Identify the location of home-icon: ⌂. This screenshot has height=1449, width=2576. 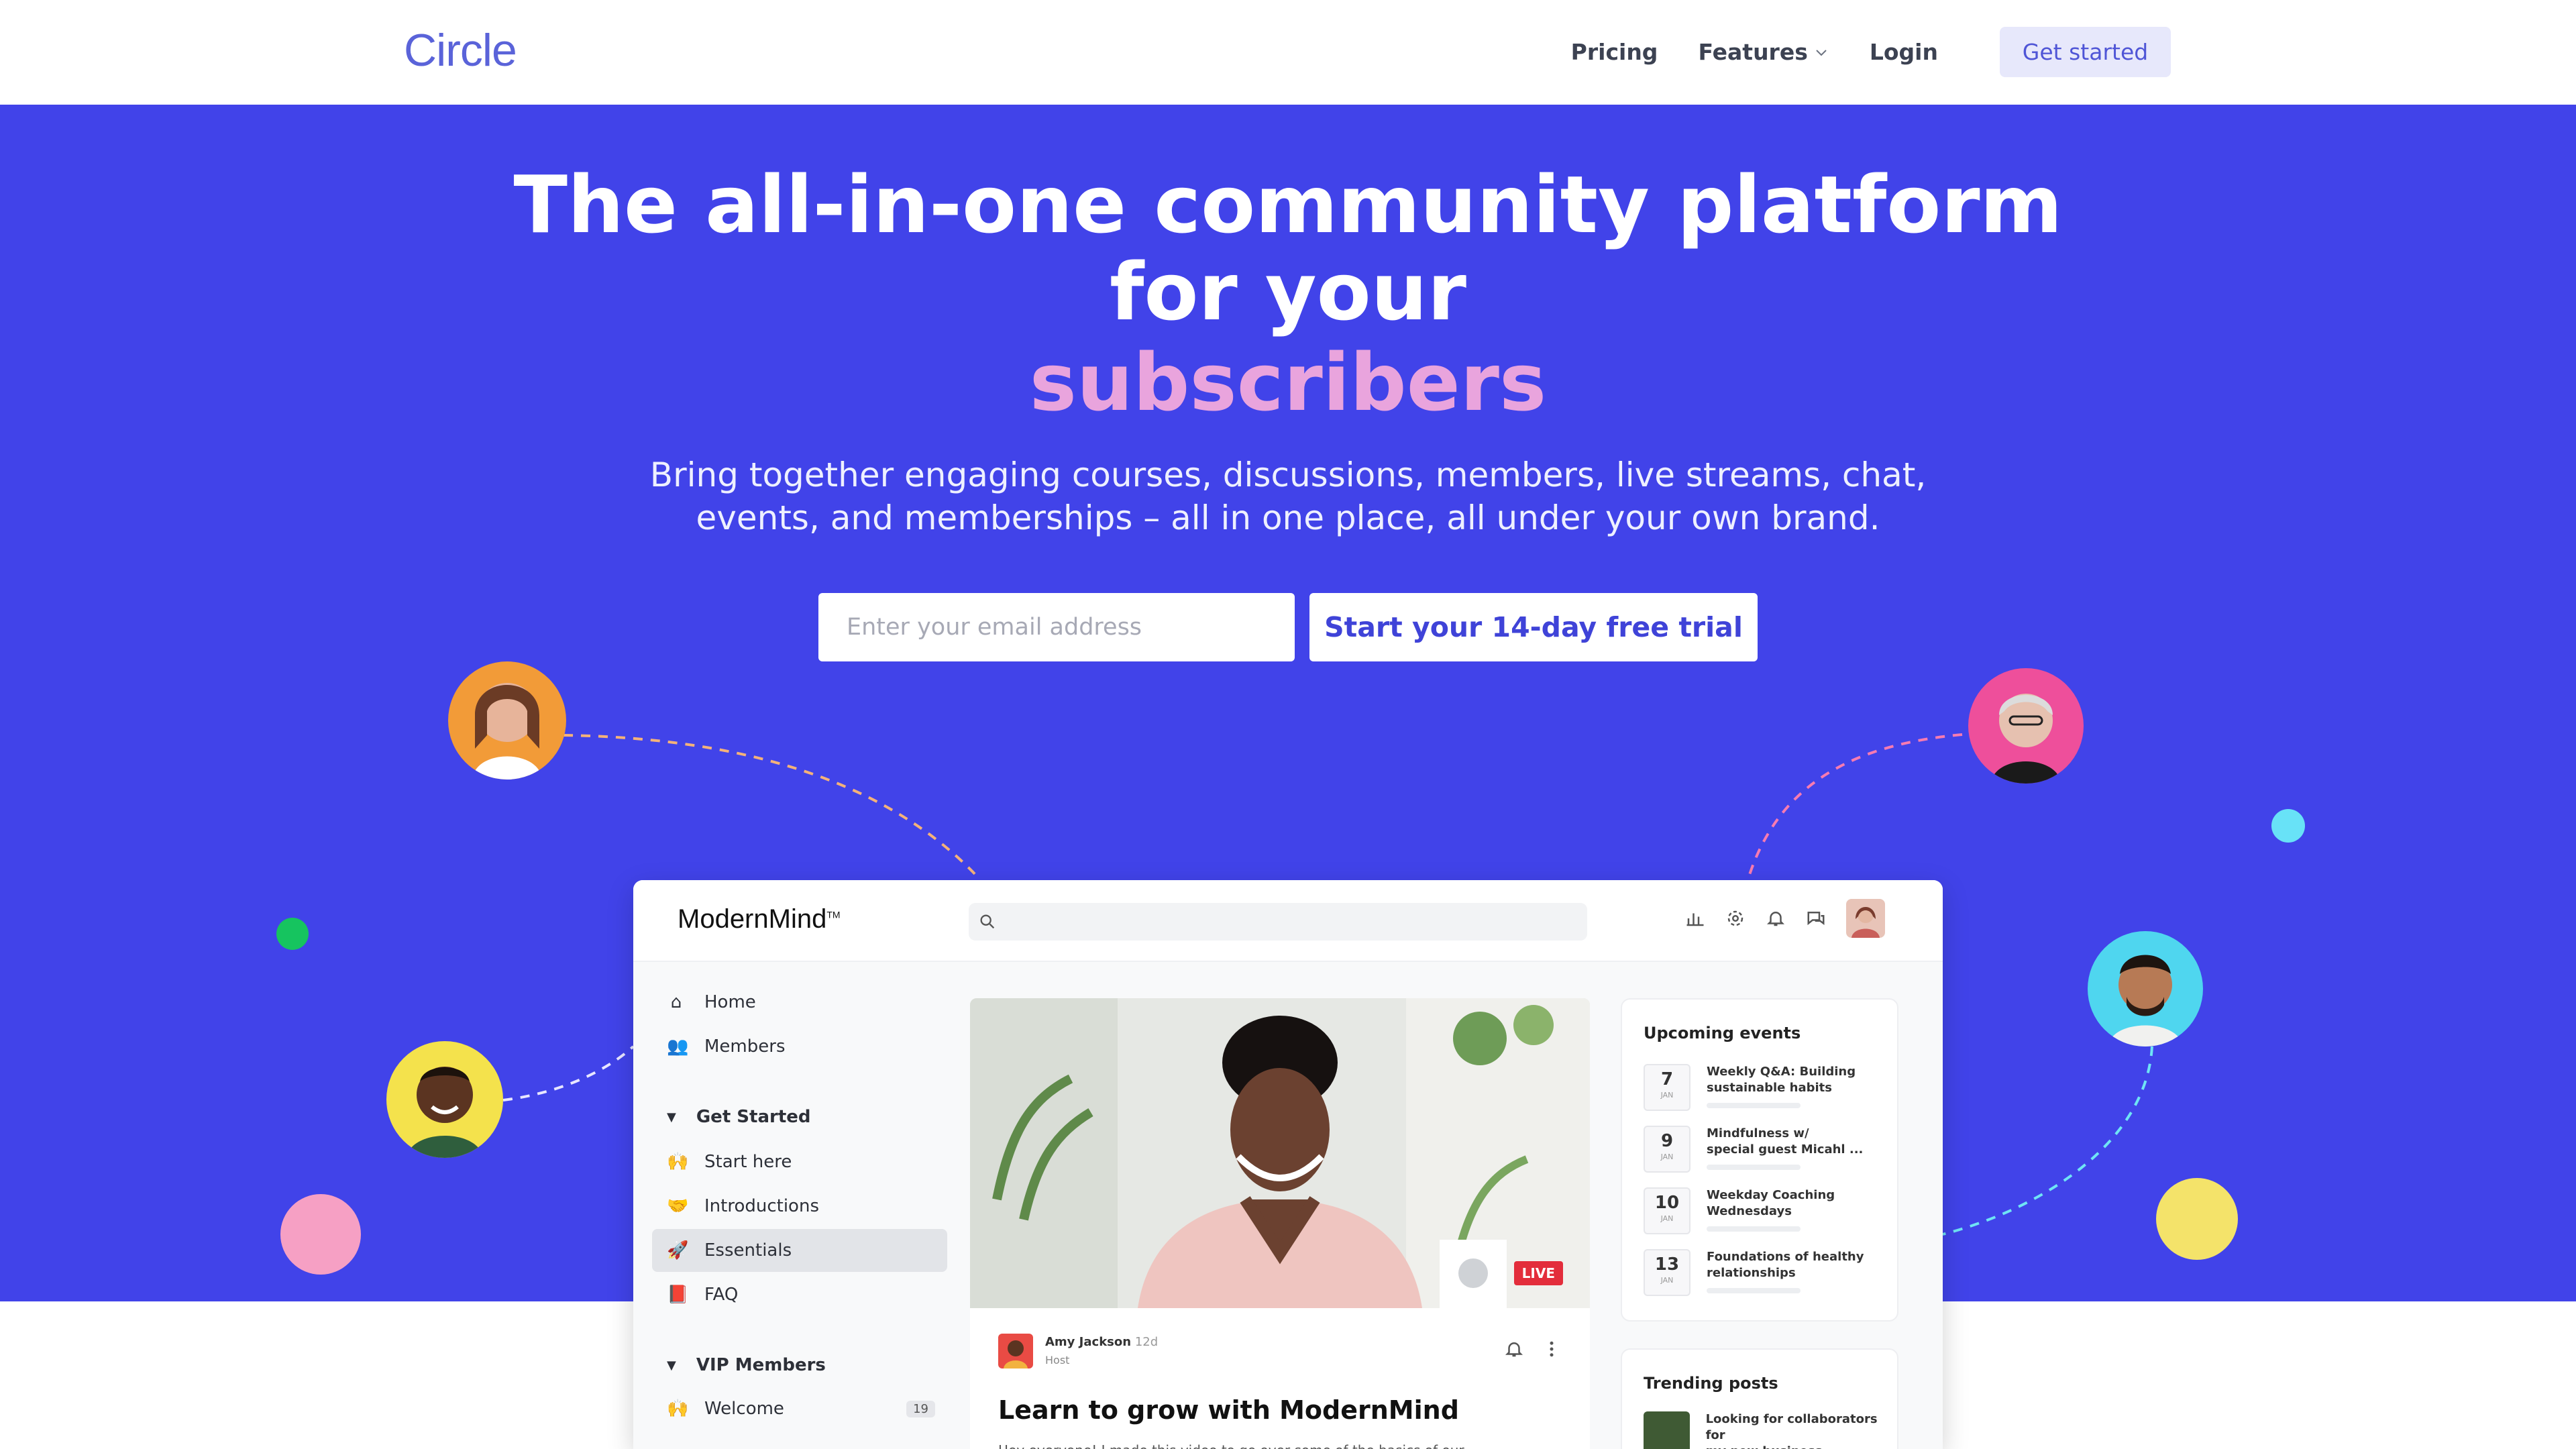
(676, 1002).